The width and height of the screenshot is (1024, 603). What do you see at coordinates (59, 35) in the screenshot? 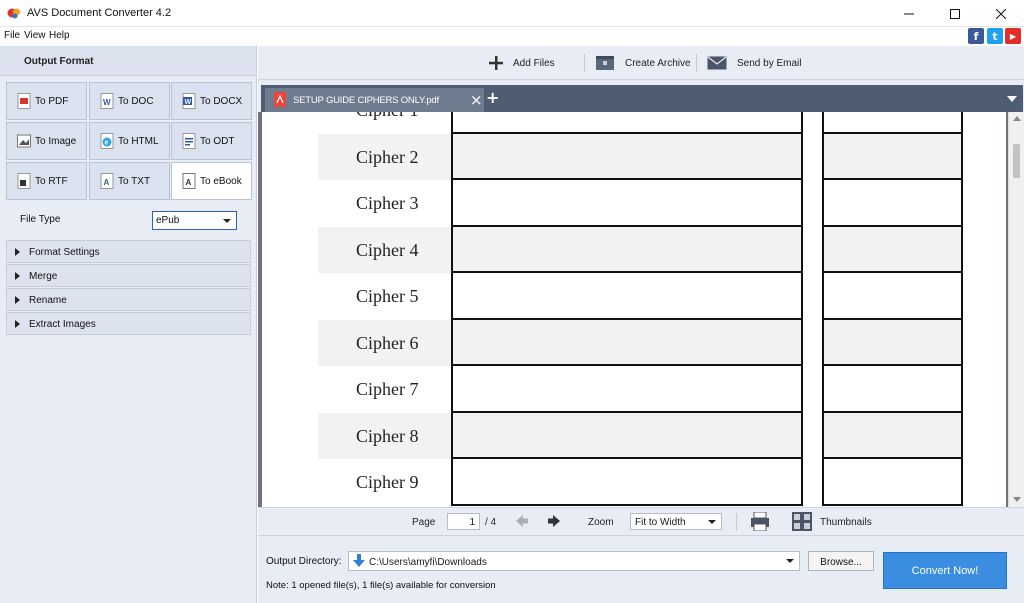
I see `menu-help: Help` at bounding box center [59, 35].